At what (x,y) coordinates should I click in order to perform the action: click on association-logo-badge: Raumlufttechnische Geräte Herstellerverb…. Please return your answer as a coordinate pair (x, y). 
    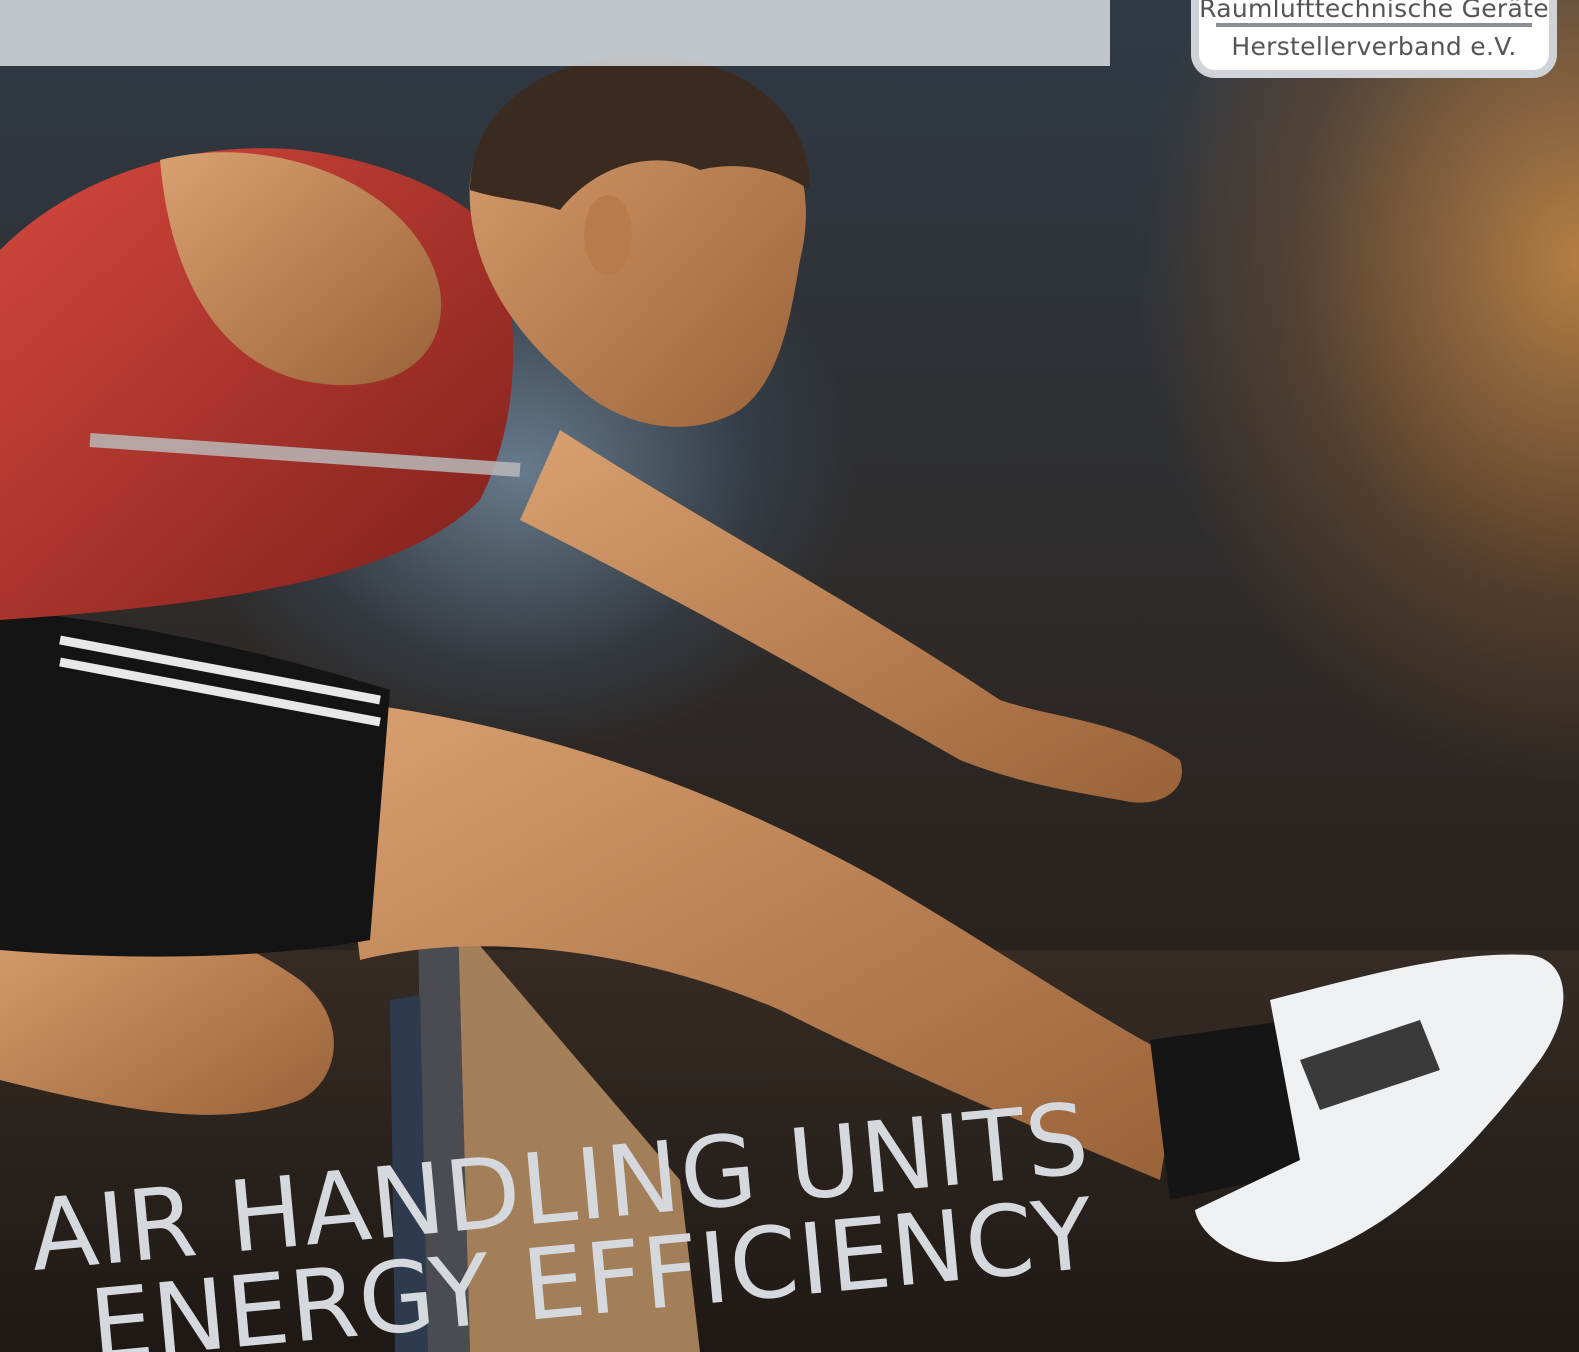
    Looking at the image, I should click on (1374, 39).